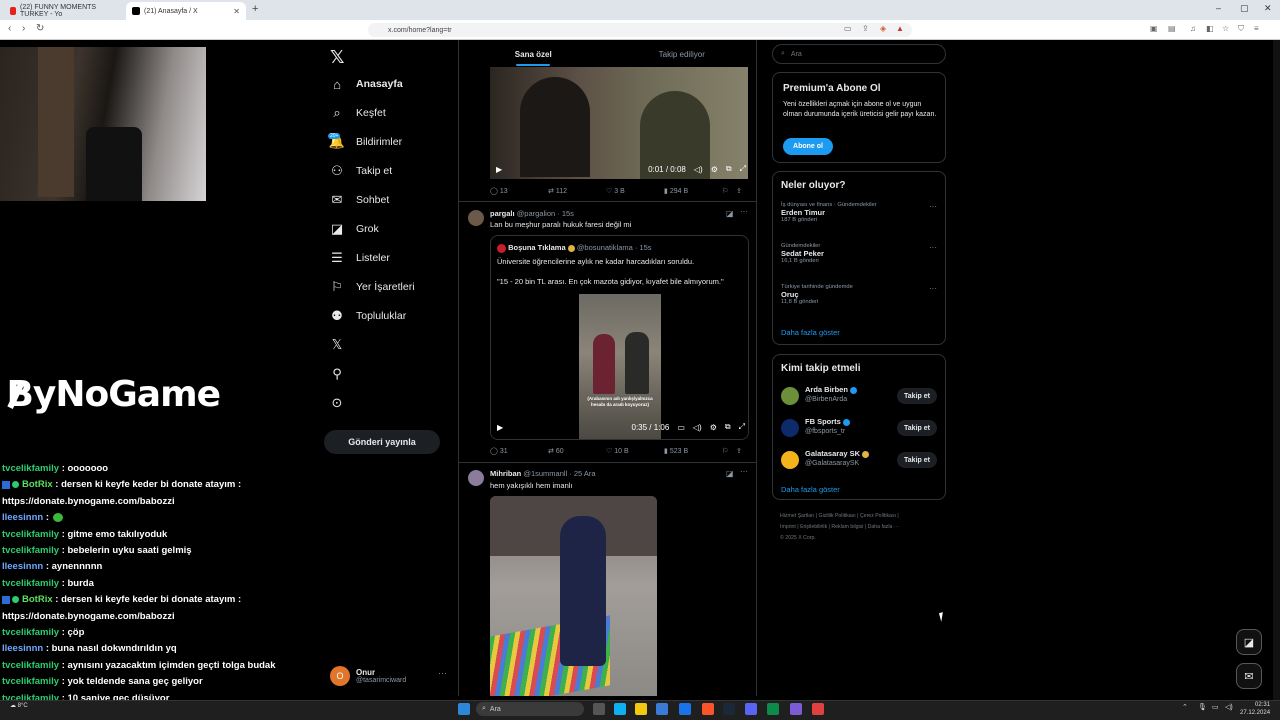  What do you see at coordinates (810, 332) in the screenshot?
I see `trends-show-more: Daha fazla göster` at bounding box center [810, 332].